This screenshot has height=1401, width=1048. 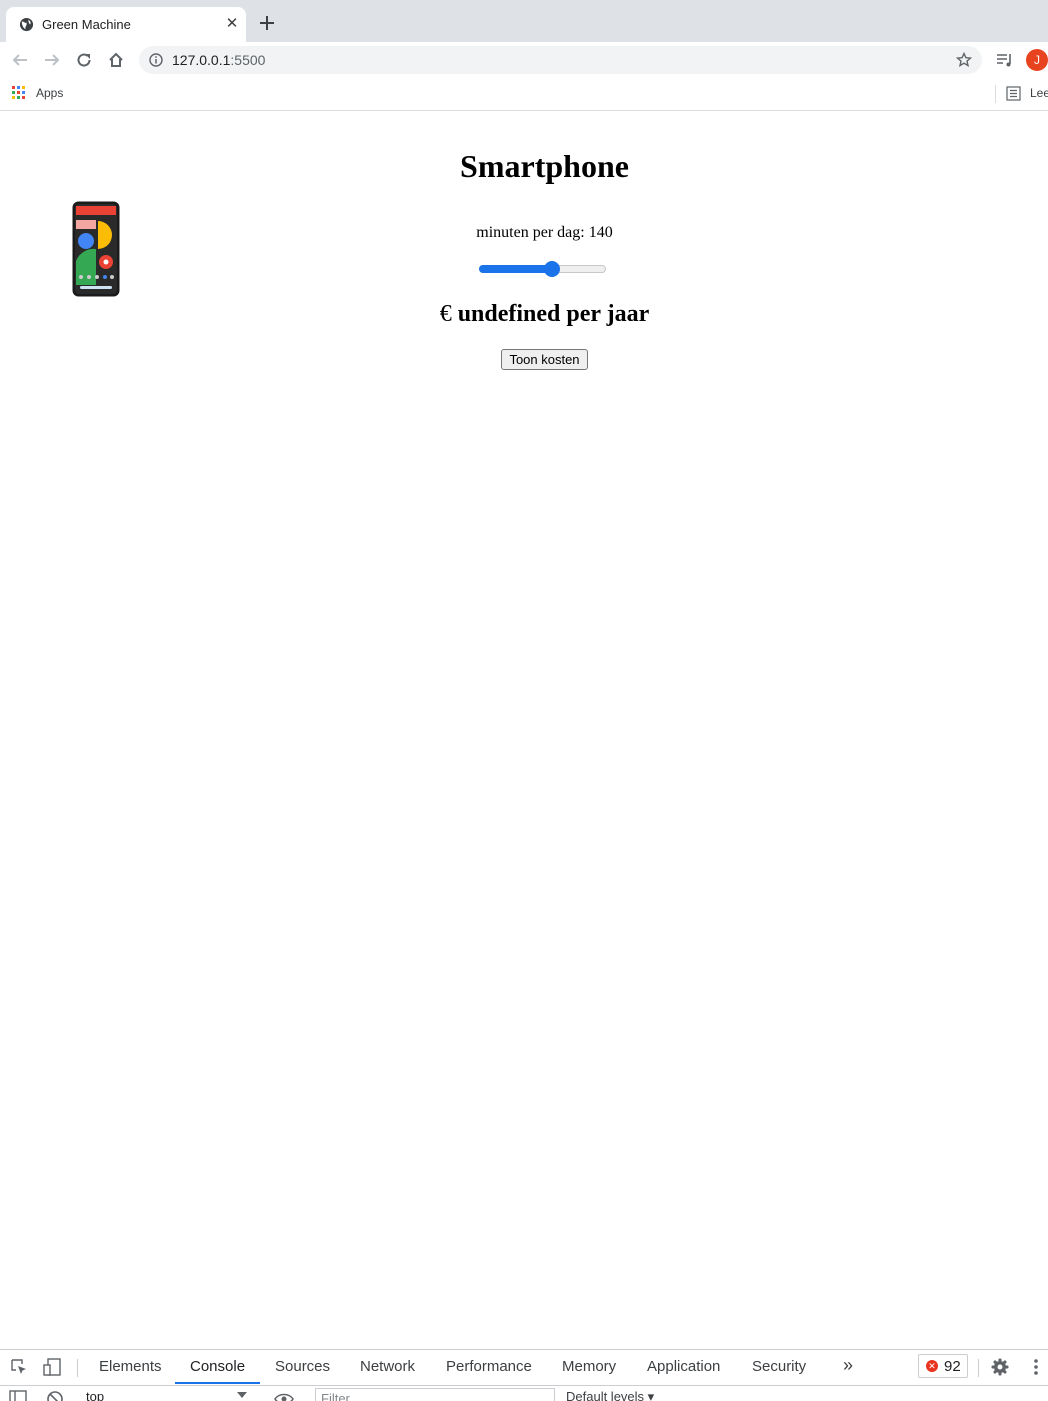 I want to click on tab-network: Network, so click(x=387, y=1366).